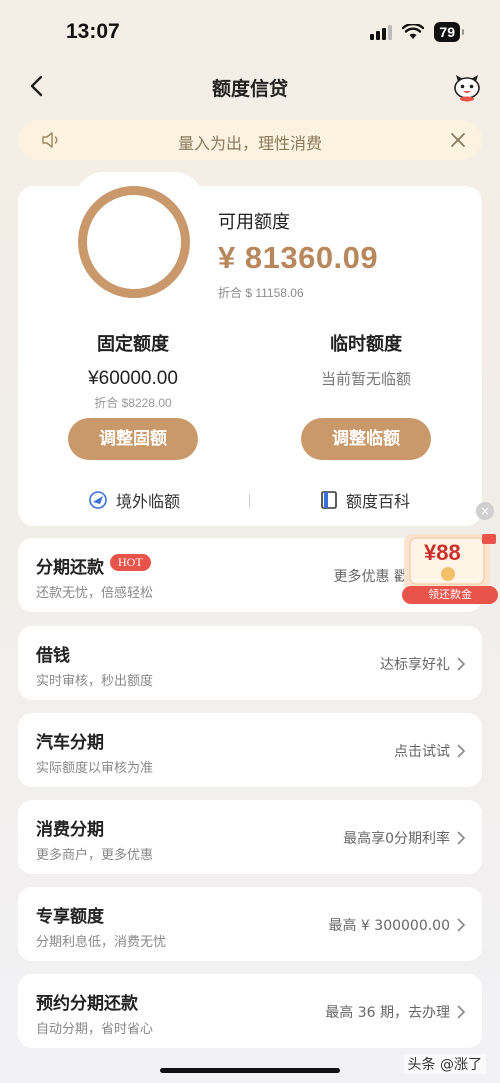 This screenshot has width=500, height=1083. I want to click on credit-usage-ring, so click(134, 242).